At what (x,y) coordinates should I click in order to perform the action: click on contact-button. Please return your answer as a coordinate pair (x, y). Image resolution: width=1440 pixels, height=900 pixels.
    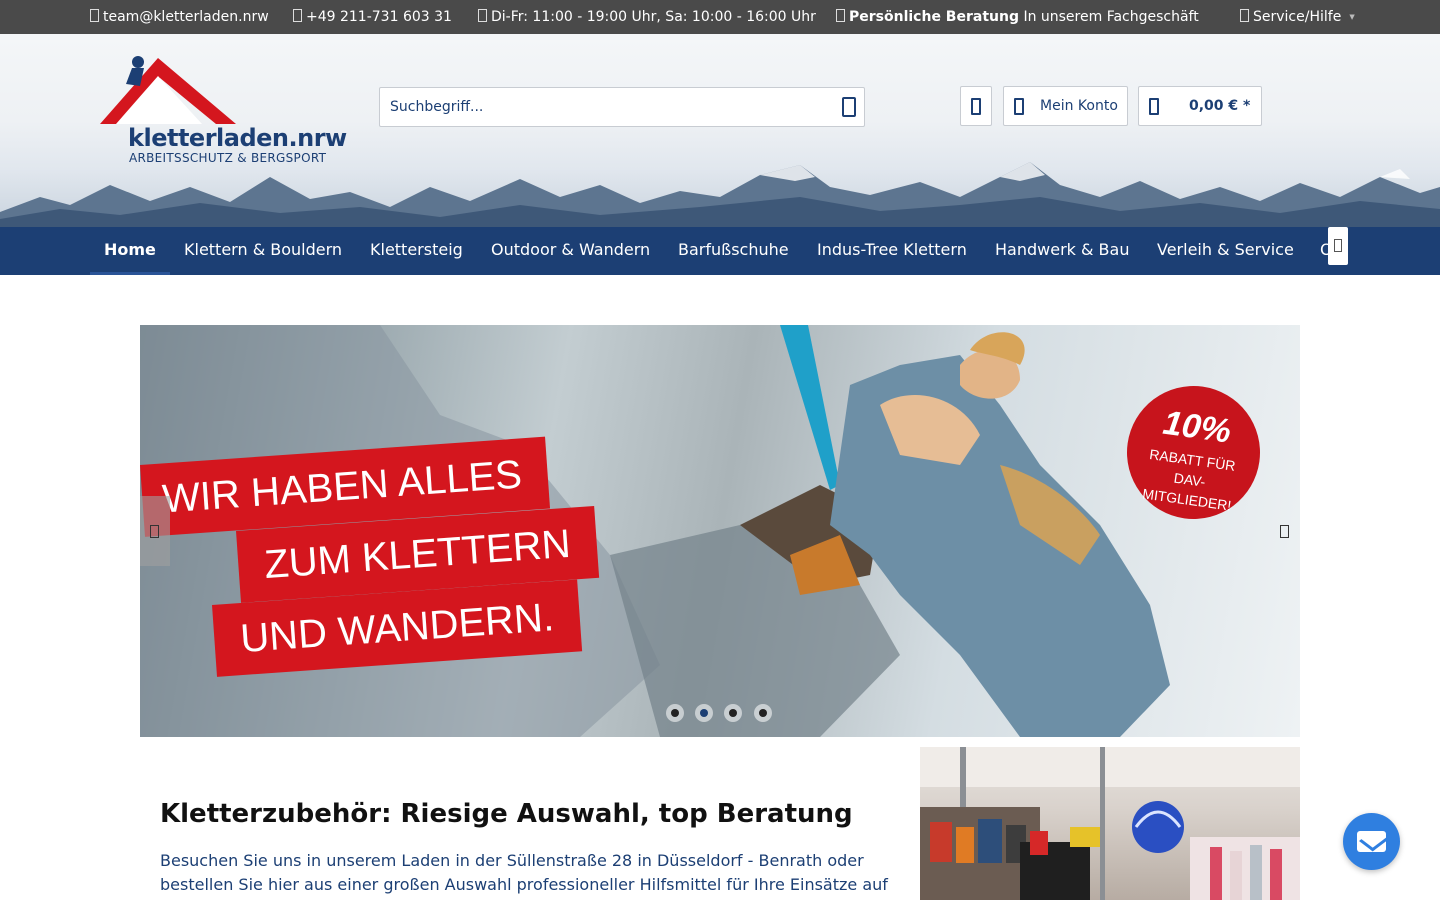
    Looking at the image, I should click on (1371, 841).